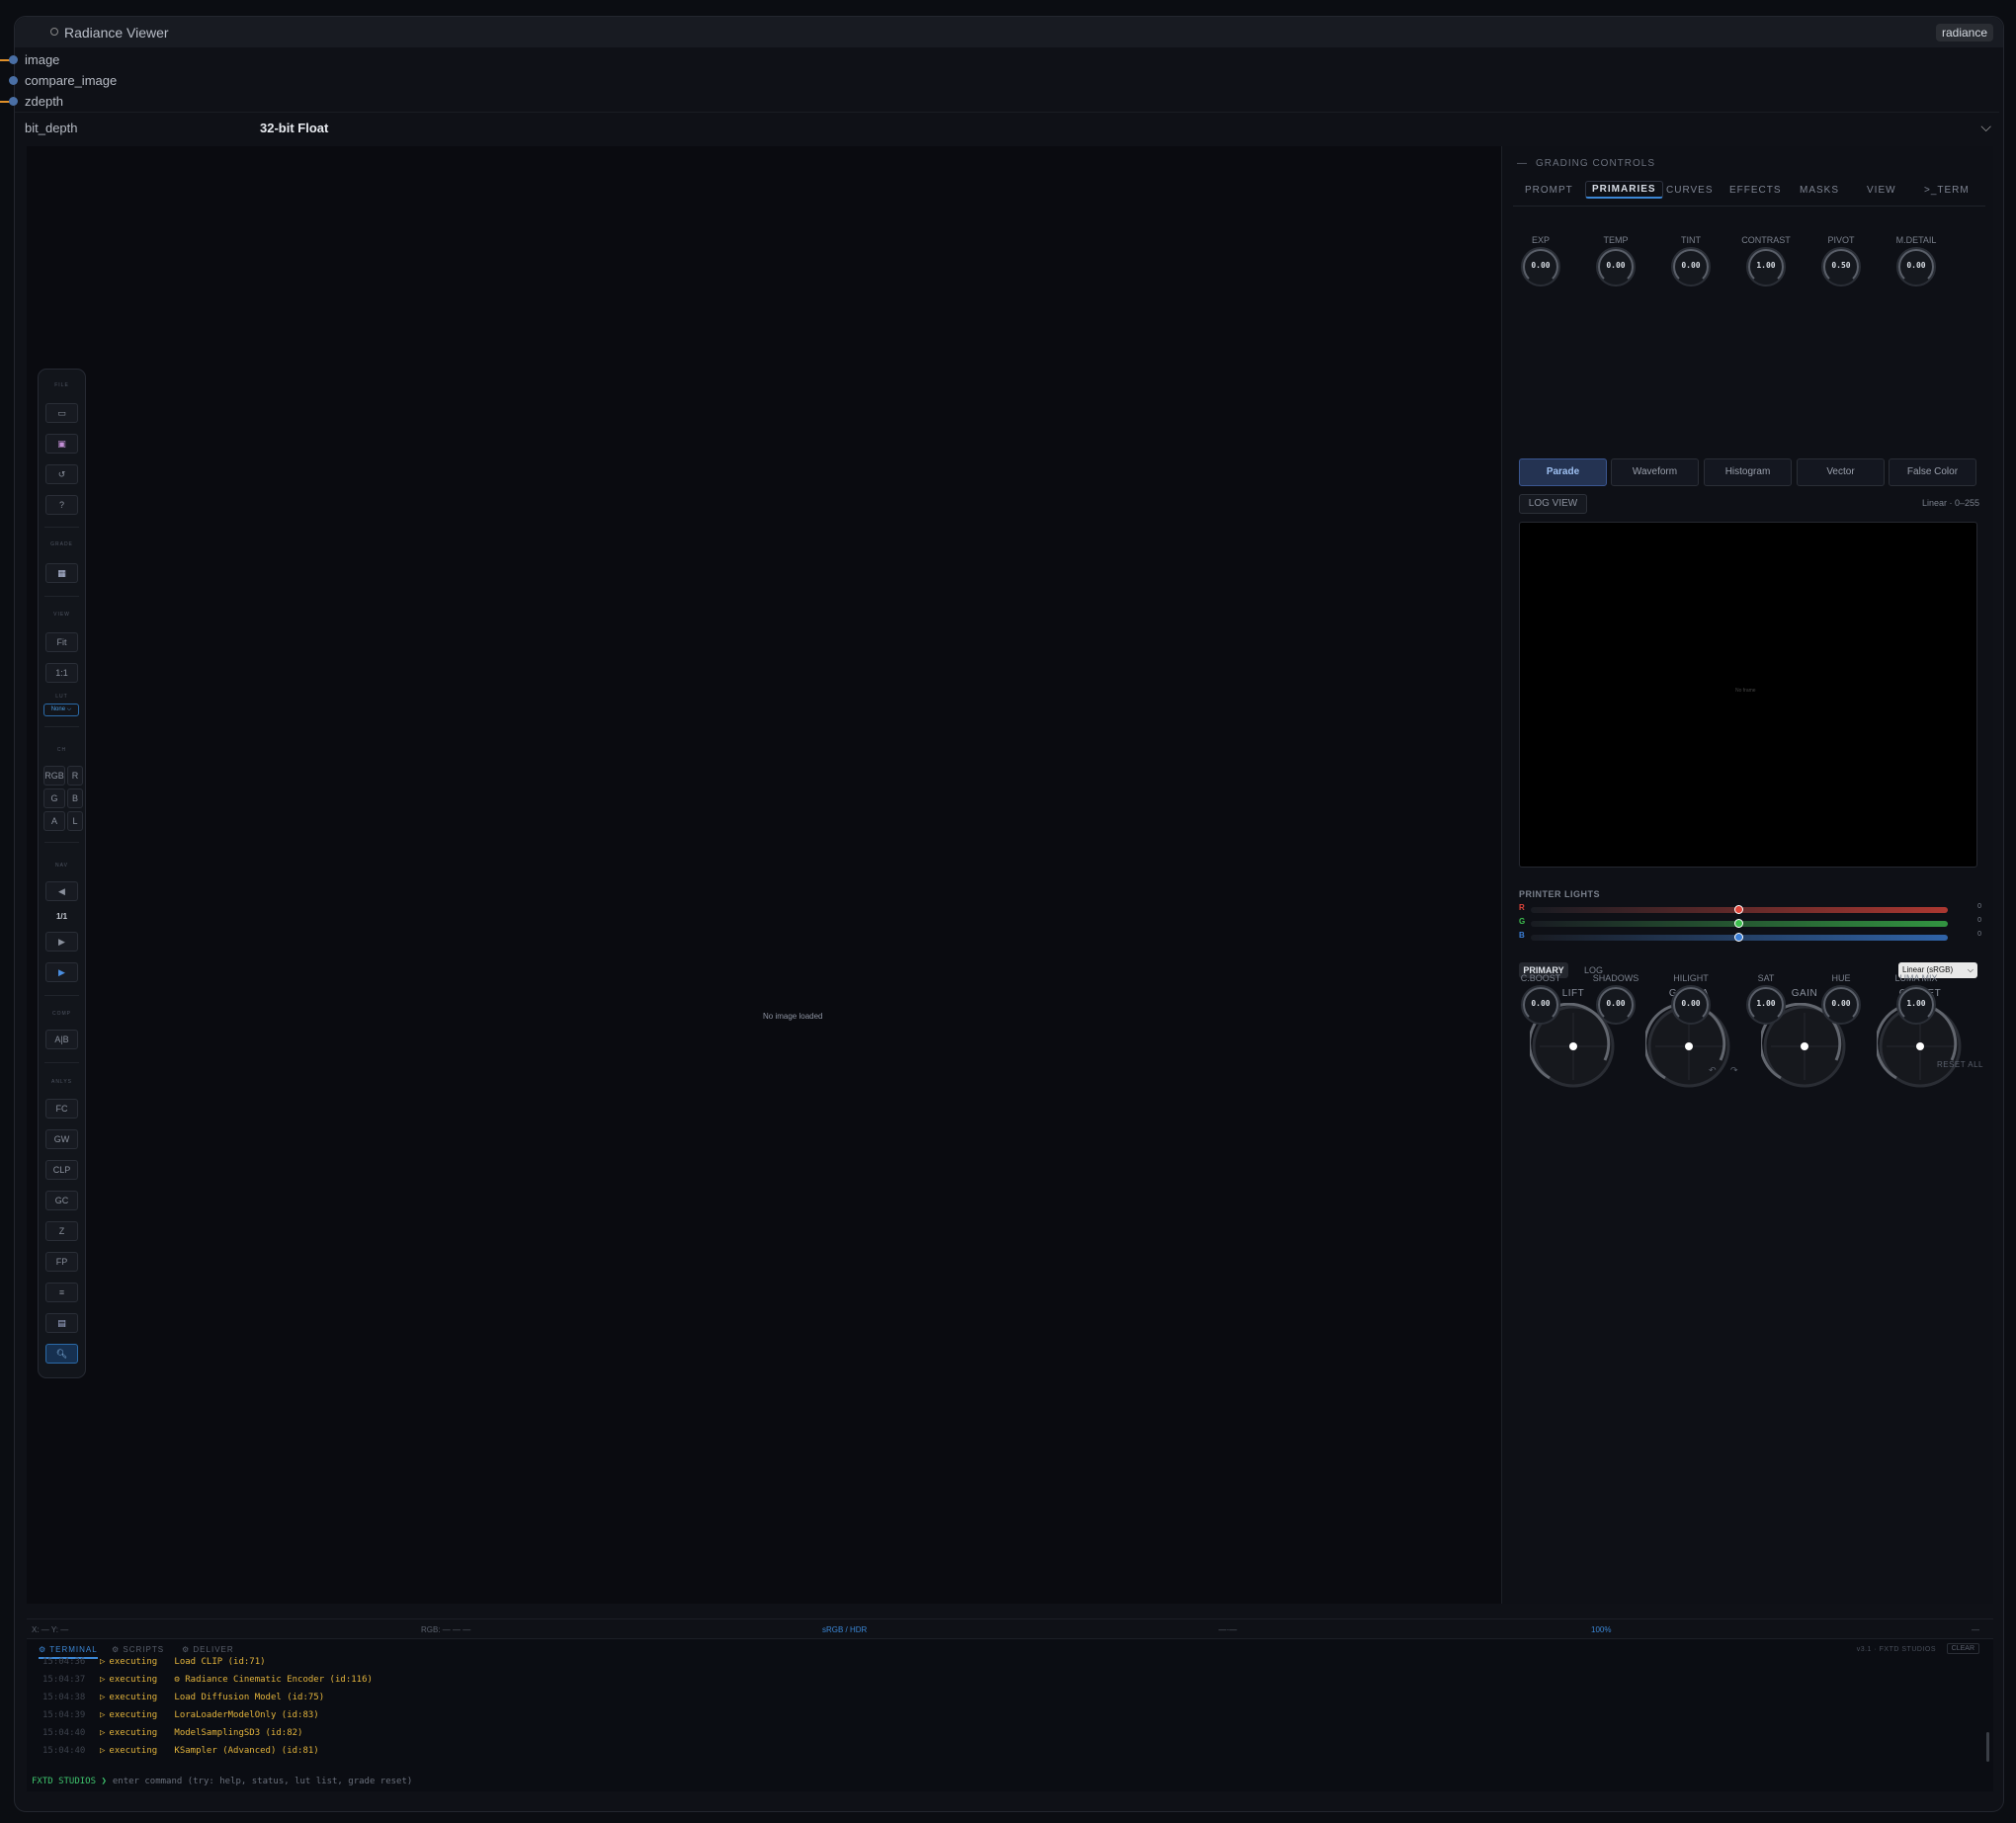 This screenshot has height=1823, width=2016. I want to click on redo-icon: ↷, so click(1734, 1070).